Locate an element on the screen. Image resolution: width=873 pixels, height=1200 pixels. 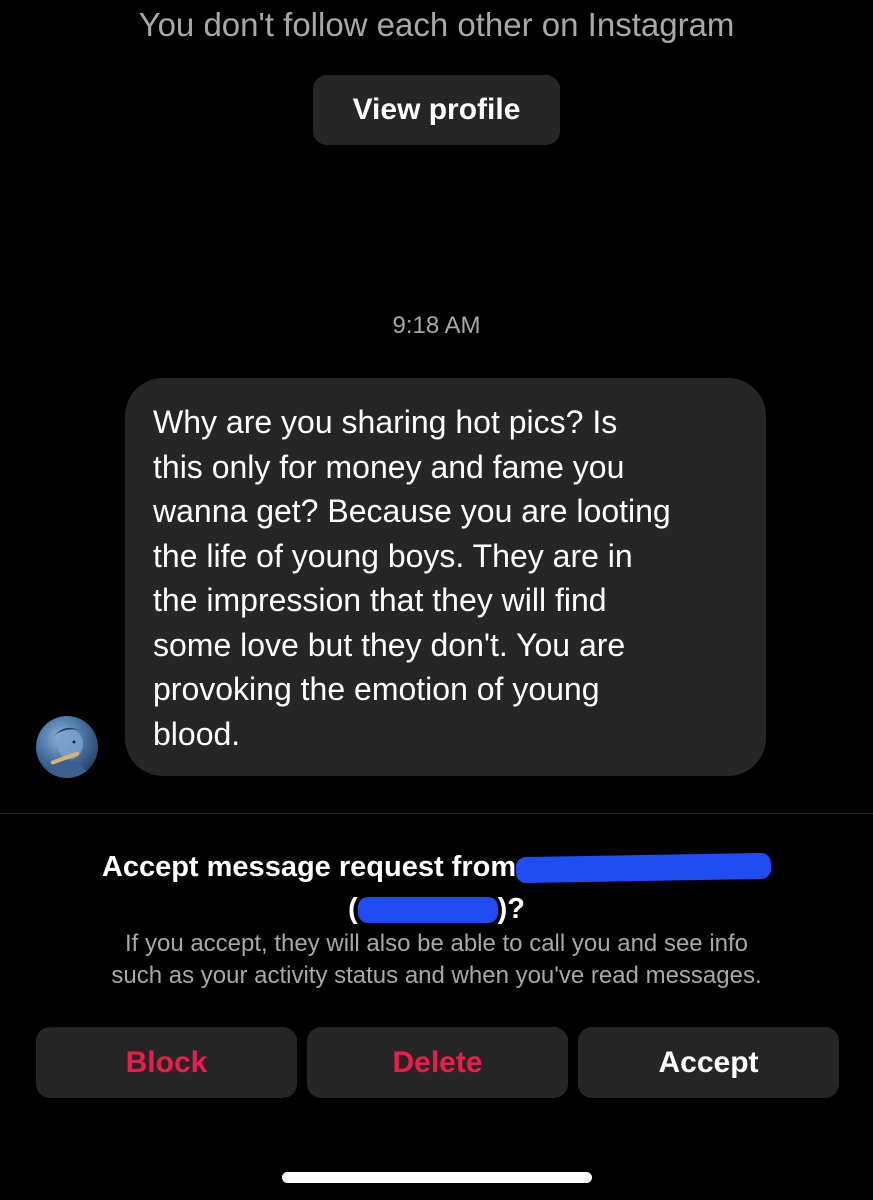
section-divider is located at coordinates (436, 813).